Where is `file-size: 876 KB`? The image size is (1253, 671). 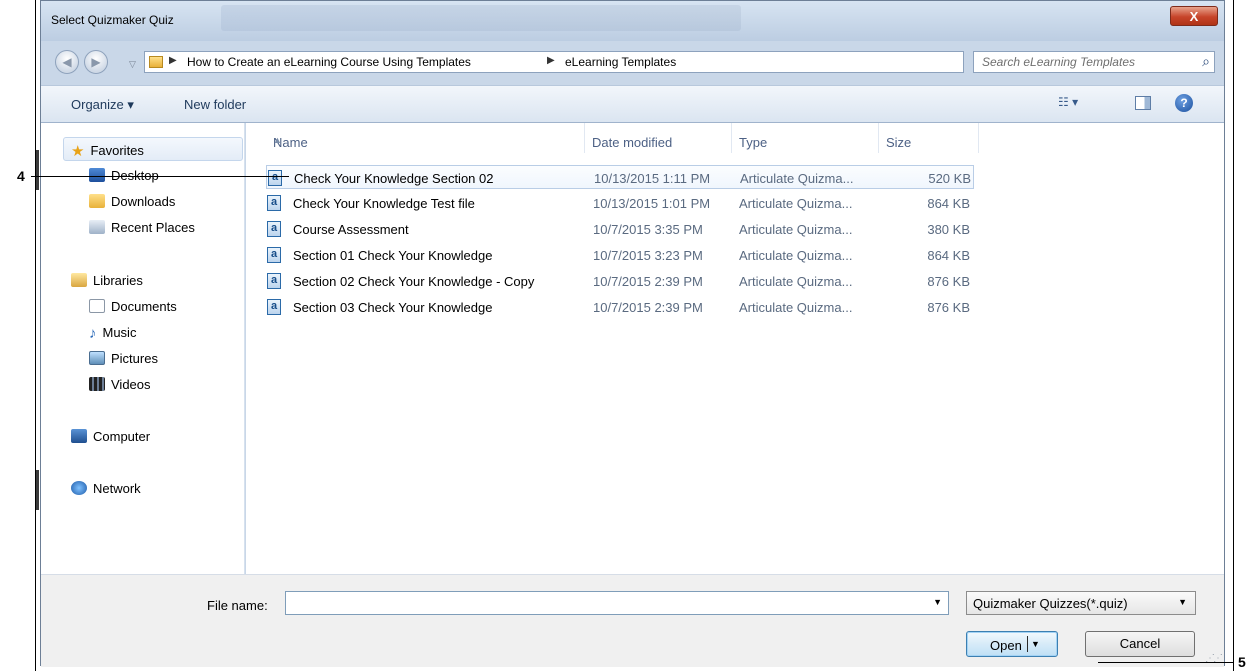
file-size: 876 KB is located at coordinates (948, 281).